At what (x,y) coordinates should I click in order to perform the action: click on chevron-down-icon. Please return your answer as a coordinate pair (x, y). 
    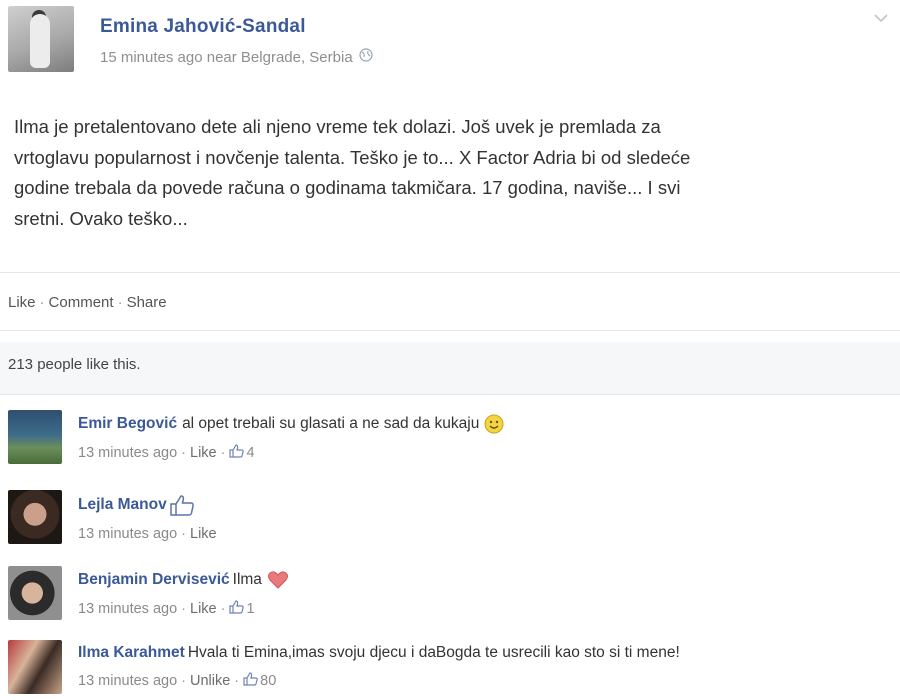
    Looking at the image, I should click on (881, 19).